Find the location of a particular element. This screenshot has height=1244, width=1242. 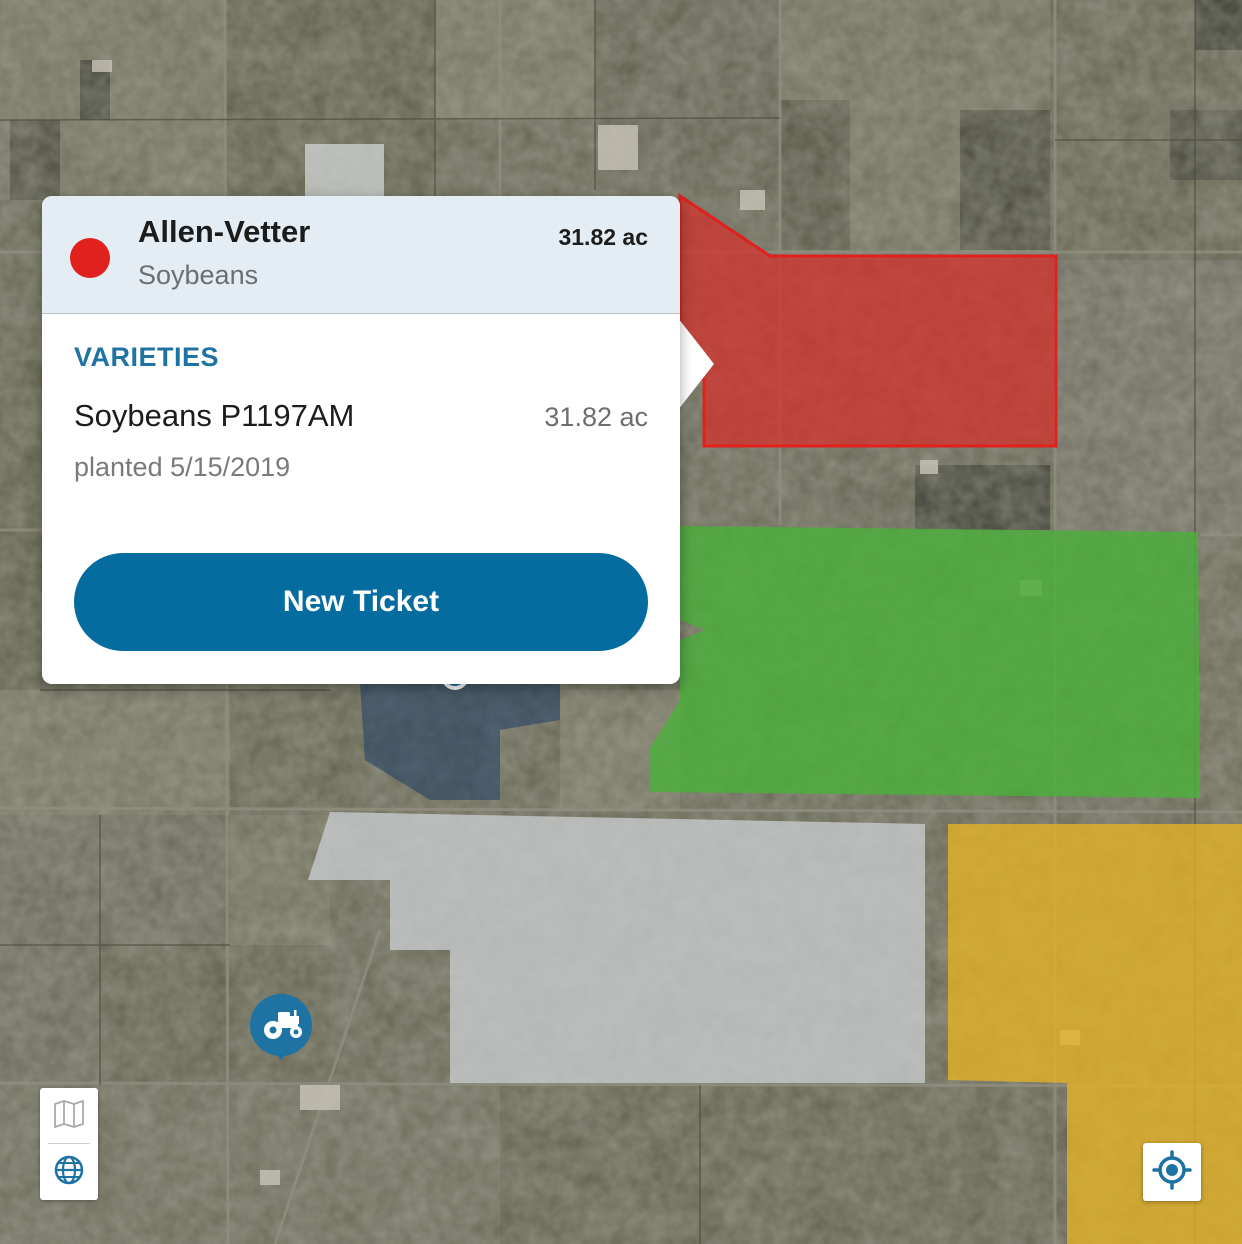

map-view-button is located at coordinates (69, 1116).